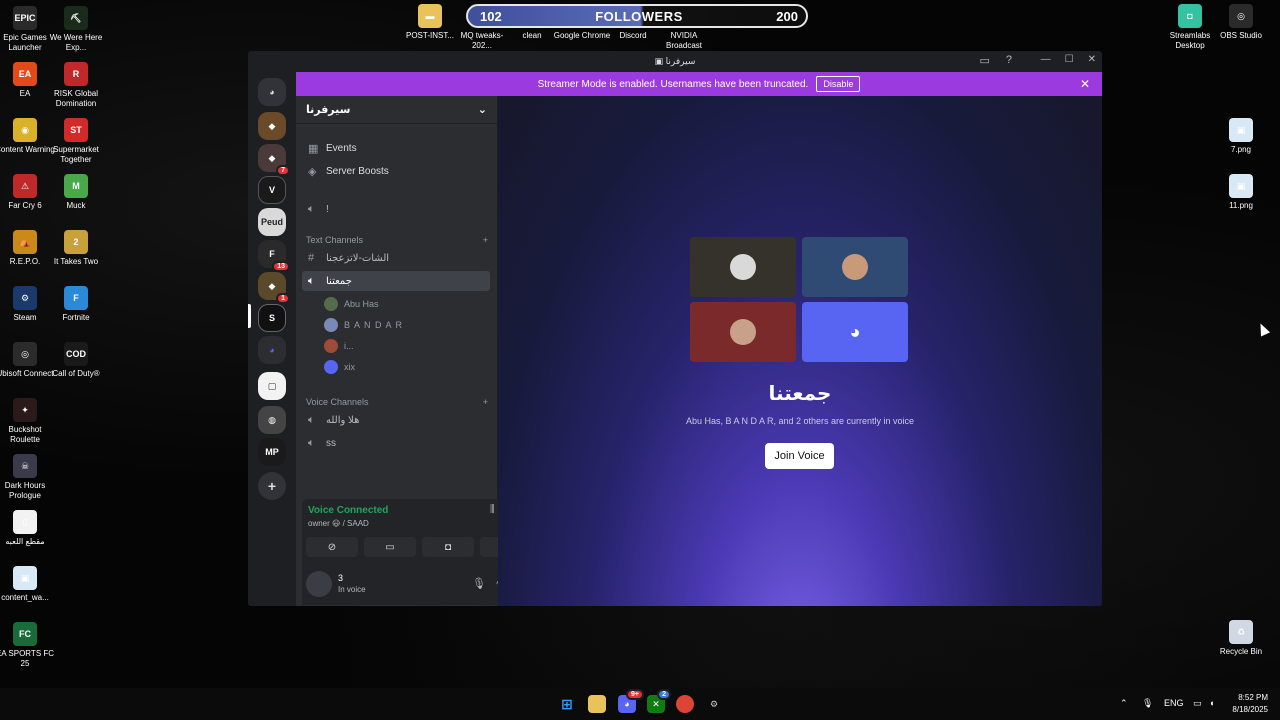 This screenshot has width=1280, height=720. Describe the element at coordinates (1241, 632) in the screenshot. I see `recycle-bin-icon: ♻` at that location.